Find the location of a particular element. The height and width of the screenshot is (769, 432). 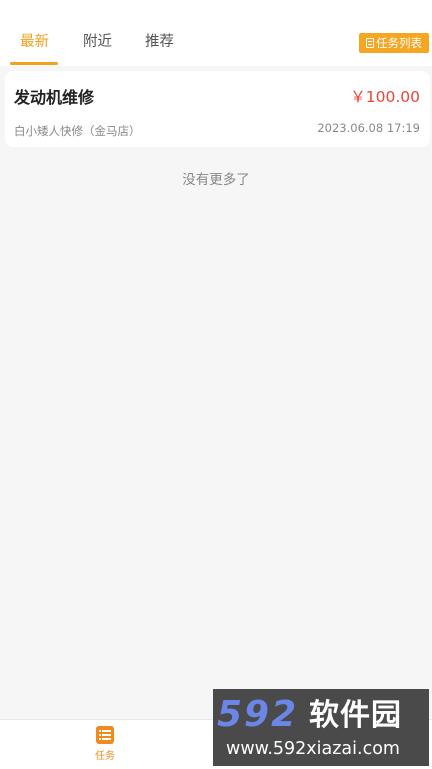

active-tab-indicator is located at coordinates (34, 63).